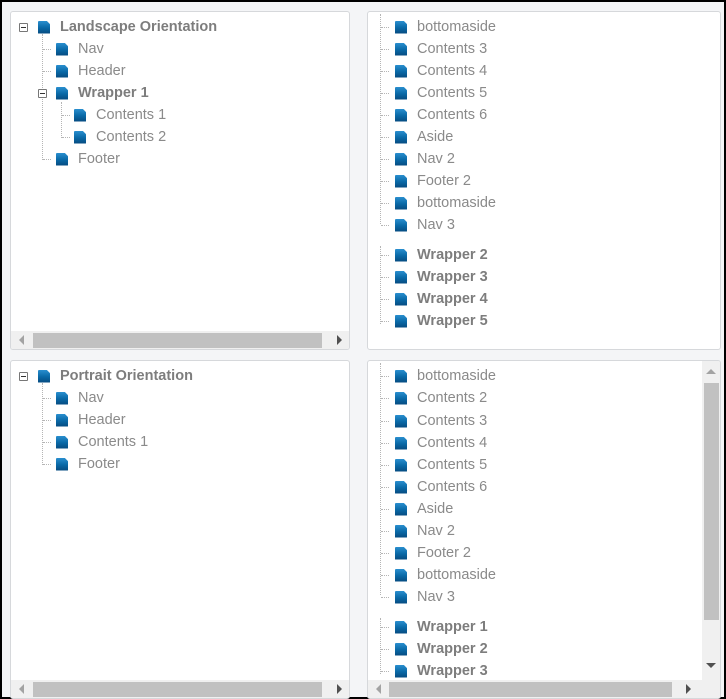 This screenshot has height=699, width=726. I want to click on vertical-scrollbar, so click(711, 520).